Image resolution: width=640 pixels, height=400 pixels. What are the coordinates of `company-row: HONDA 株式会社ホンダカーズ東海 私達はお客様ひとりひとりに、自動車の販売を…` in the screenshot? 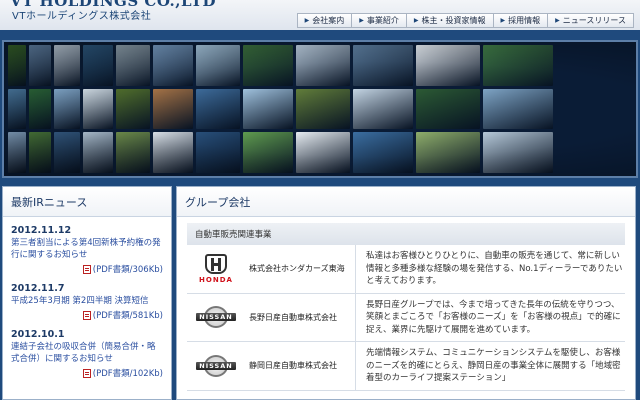 It's located at (406, 269).